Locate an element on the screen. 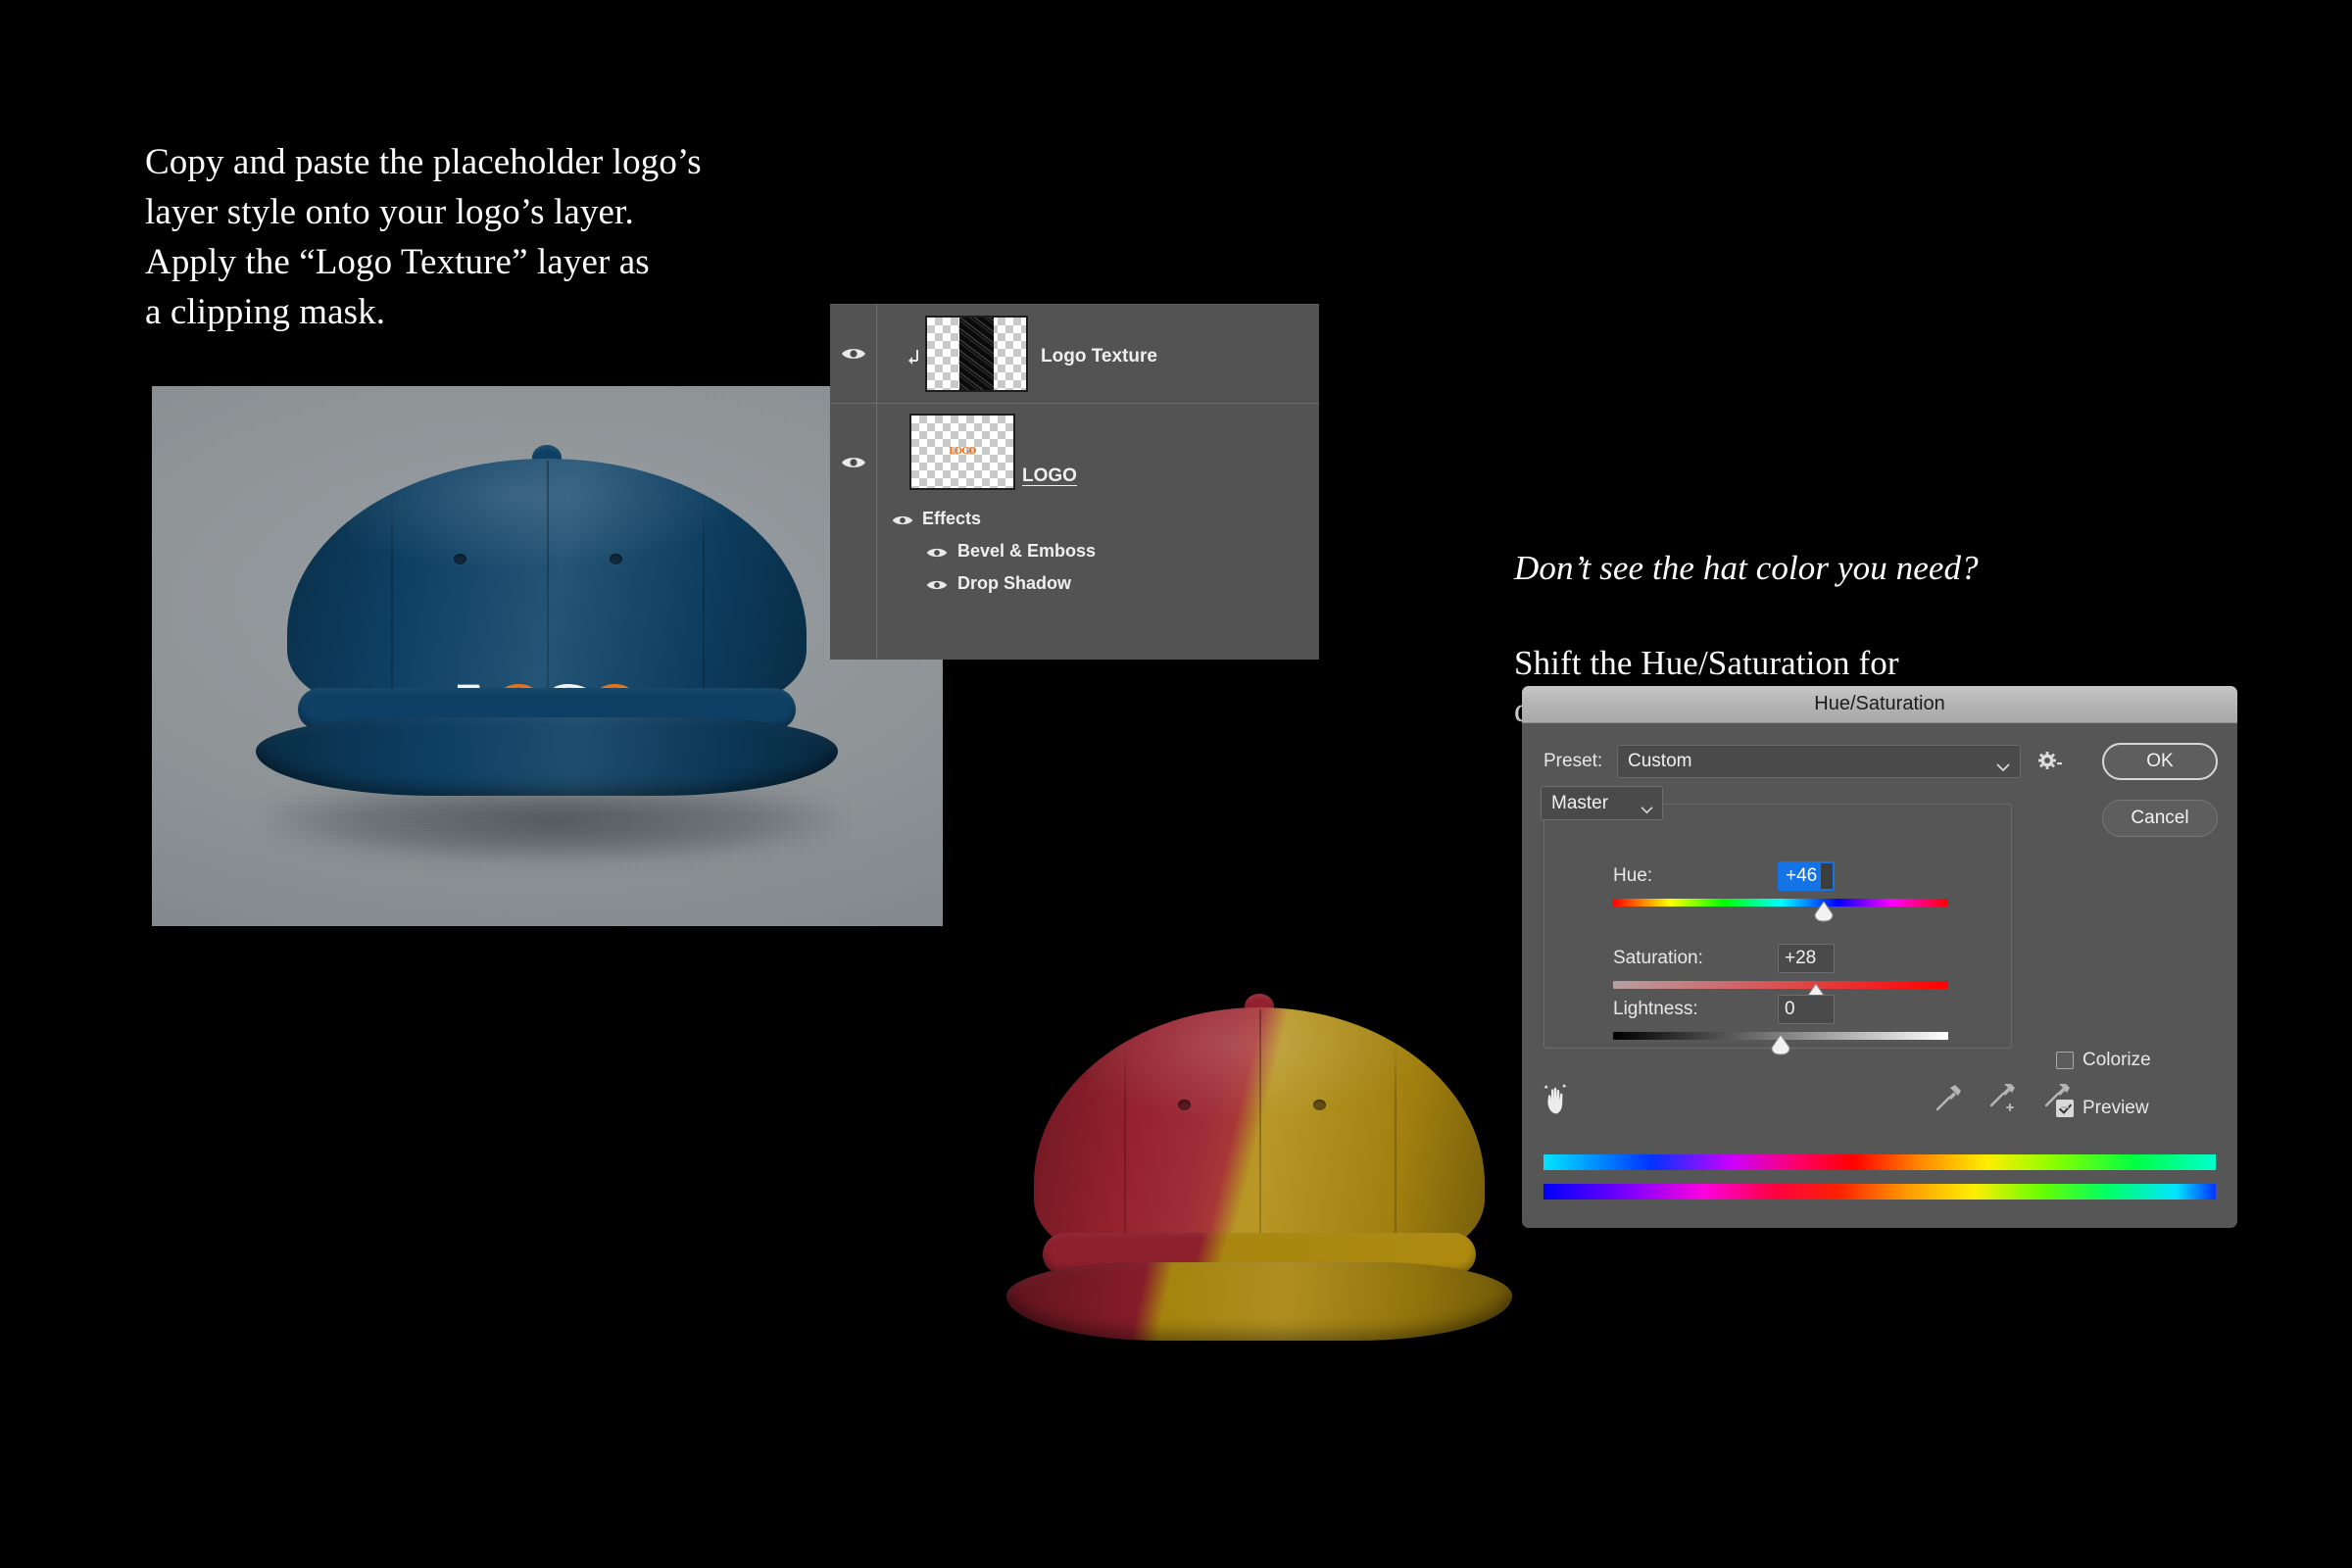 Image resolution: width=2352 pixels, height=1568 pixels. eyedropper-icon is located at coordinates (1948, 1098).